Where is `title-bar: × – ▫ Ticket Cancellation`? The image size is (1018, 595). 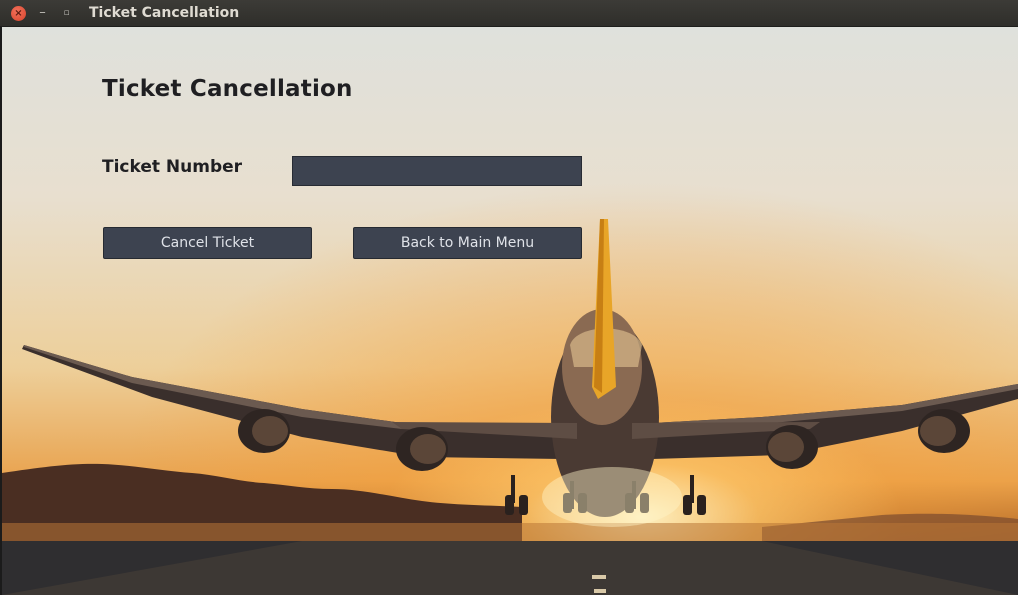 title-bar: × – ▫ Ticket Cancellation is located at coordinates (509, 13).